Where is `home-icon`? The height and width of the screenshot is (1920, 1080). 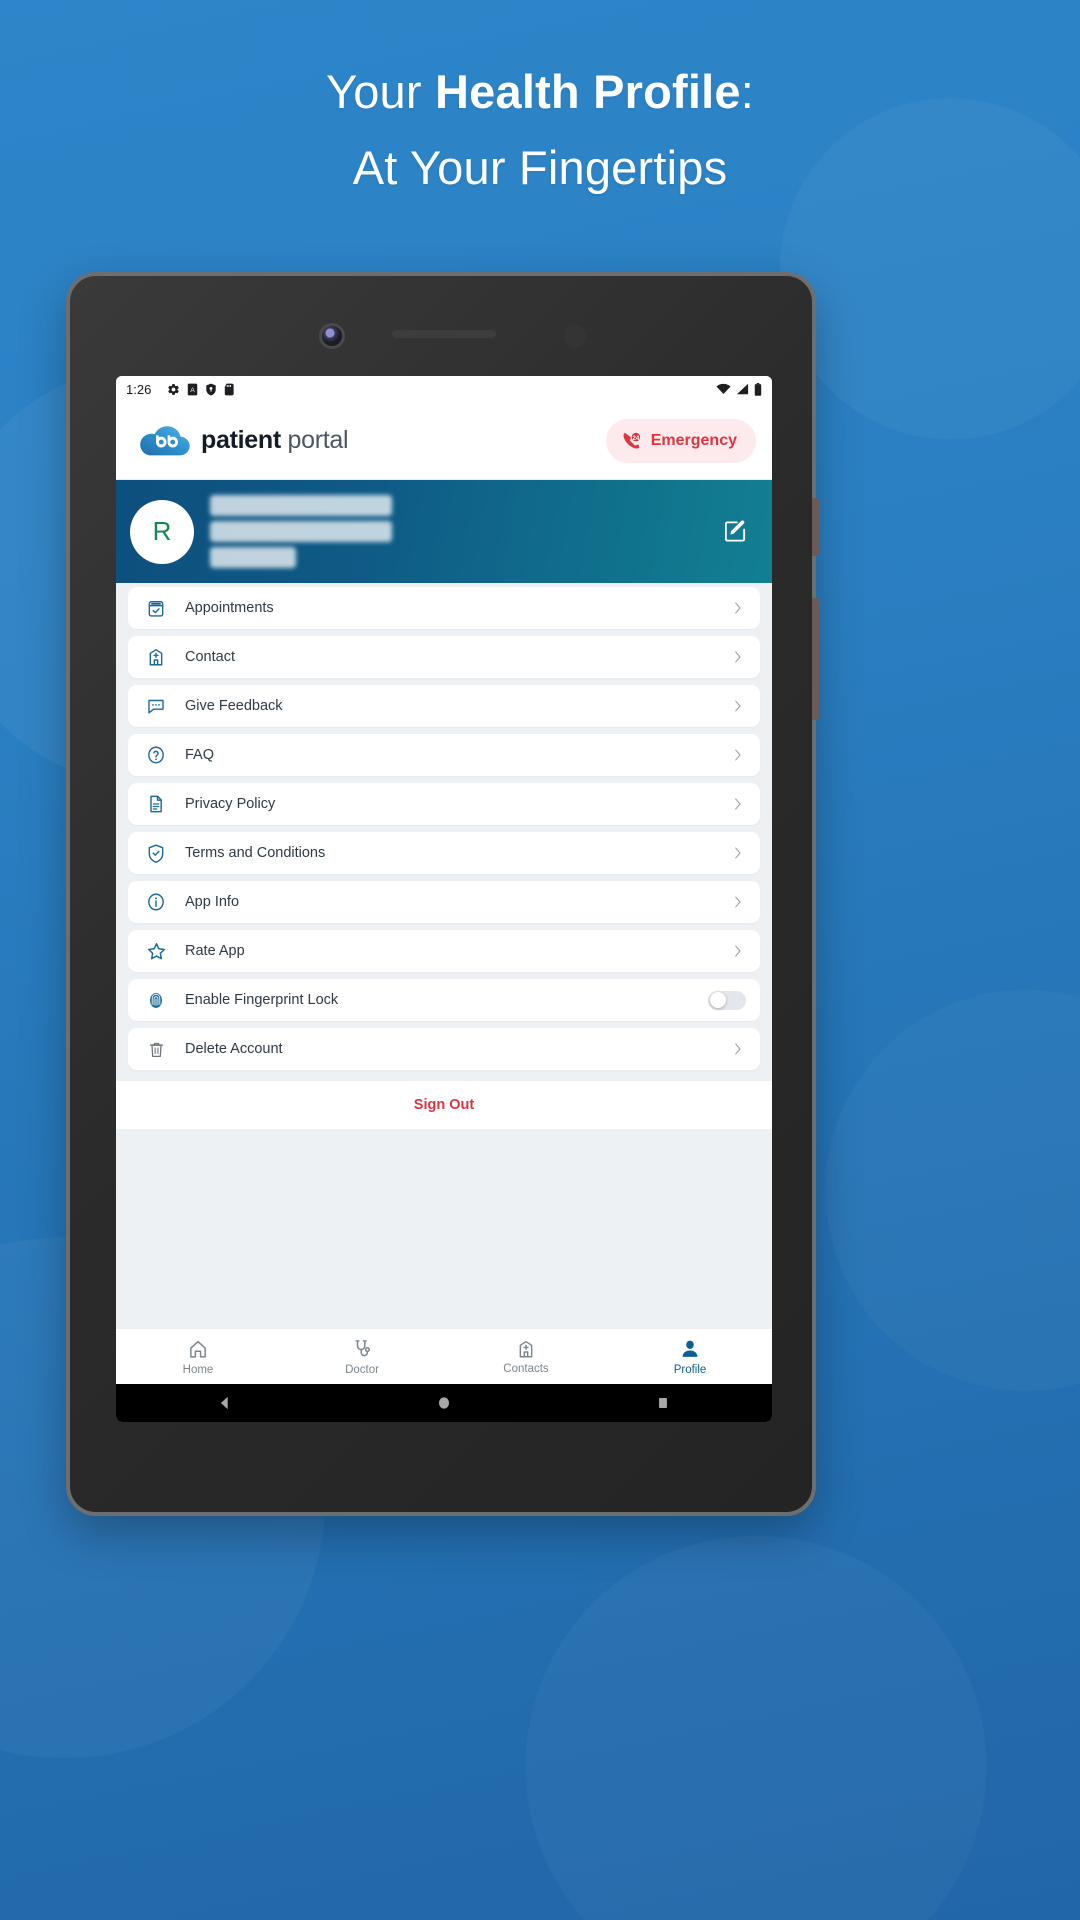
home-icon is located at coordinates (198, 1349).